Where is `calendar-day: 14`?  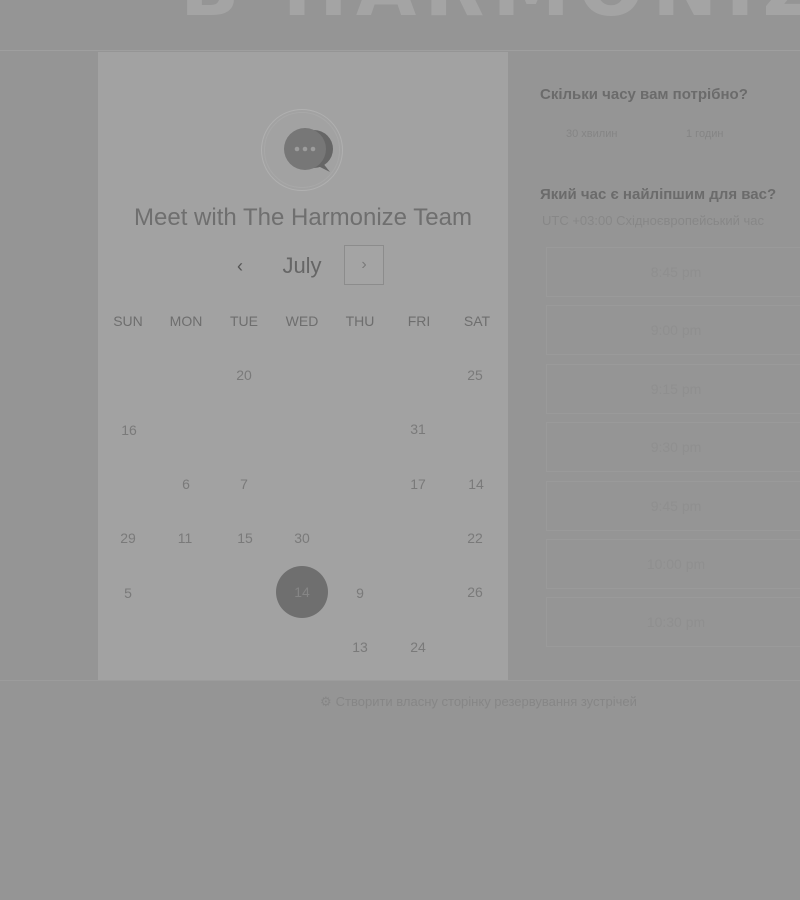 calendar-day: 14 is located at coordinates (476, 484).